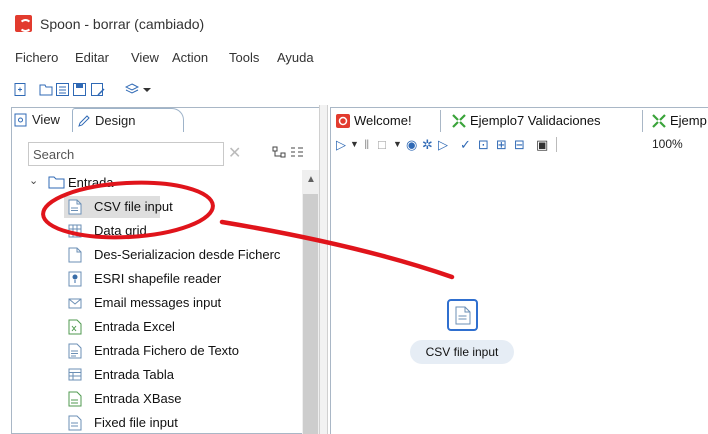 The width and height of the screenshot is (708, 434). What do you see at coordinates (279, 152) in the screenshot?
I see `collapse-all-icon` at bounding box center [279, 152].